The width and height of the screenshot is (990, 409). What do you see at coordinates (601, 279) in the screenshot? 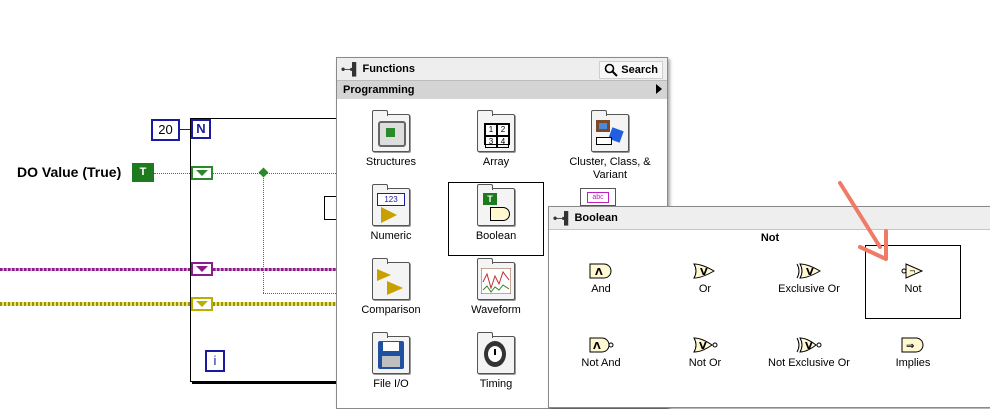
I see `bool-item-and: Λ And` at bounding box center [601, 279].